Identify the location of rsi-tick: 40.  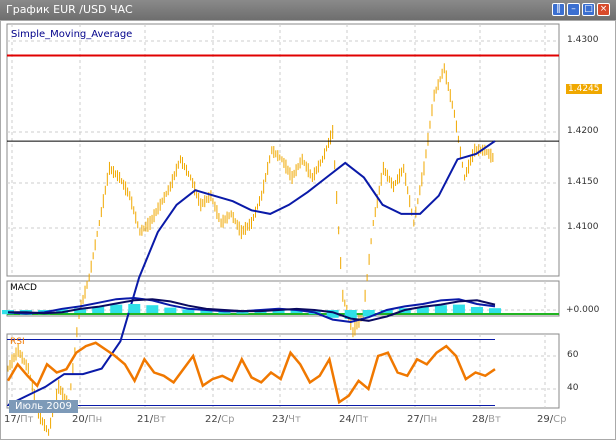
(573, 388).